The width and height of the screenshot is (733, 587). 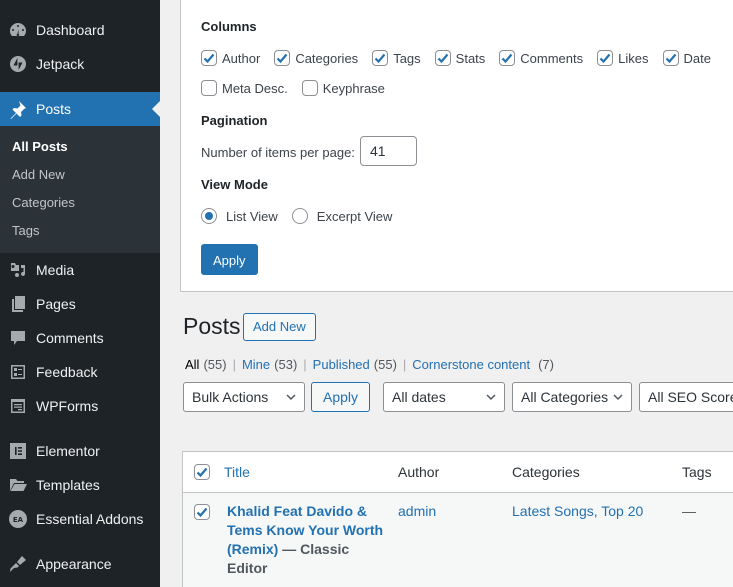 I want to click on menu-item-media: Media, so click(x=80, y=270).